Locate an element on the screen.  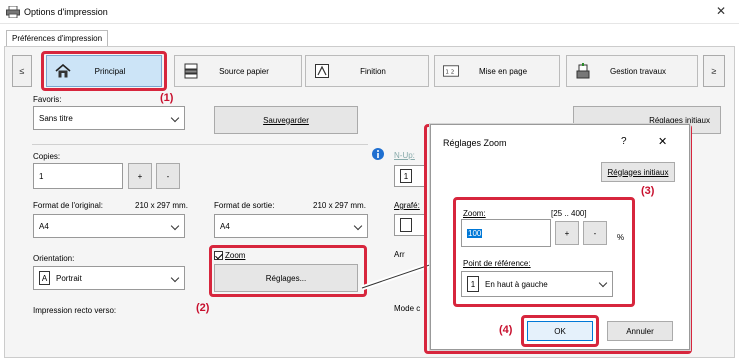
dialog-cancel-label: Annuler is located at coordinates (640, 331).